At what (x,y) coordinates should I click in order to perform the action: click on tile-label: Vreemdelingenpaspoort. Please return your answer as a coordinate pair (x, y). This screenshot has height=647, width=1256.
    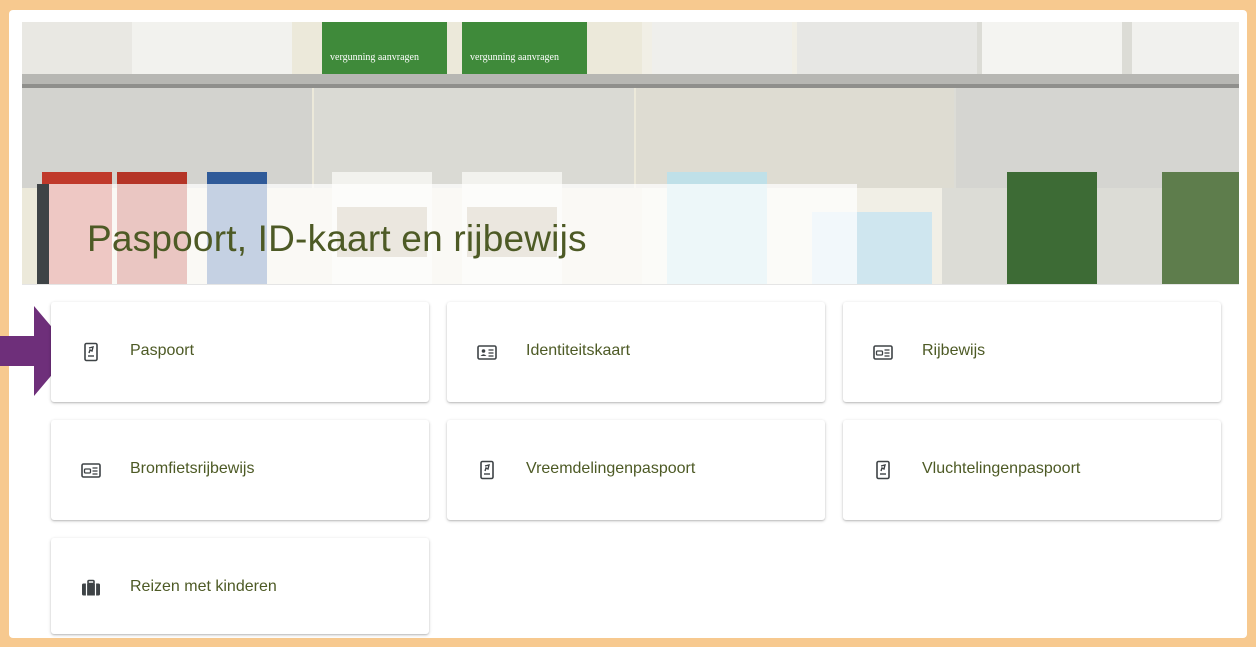
    Looking at the image, I should click on (611, 468).